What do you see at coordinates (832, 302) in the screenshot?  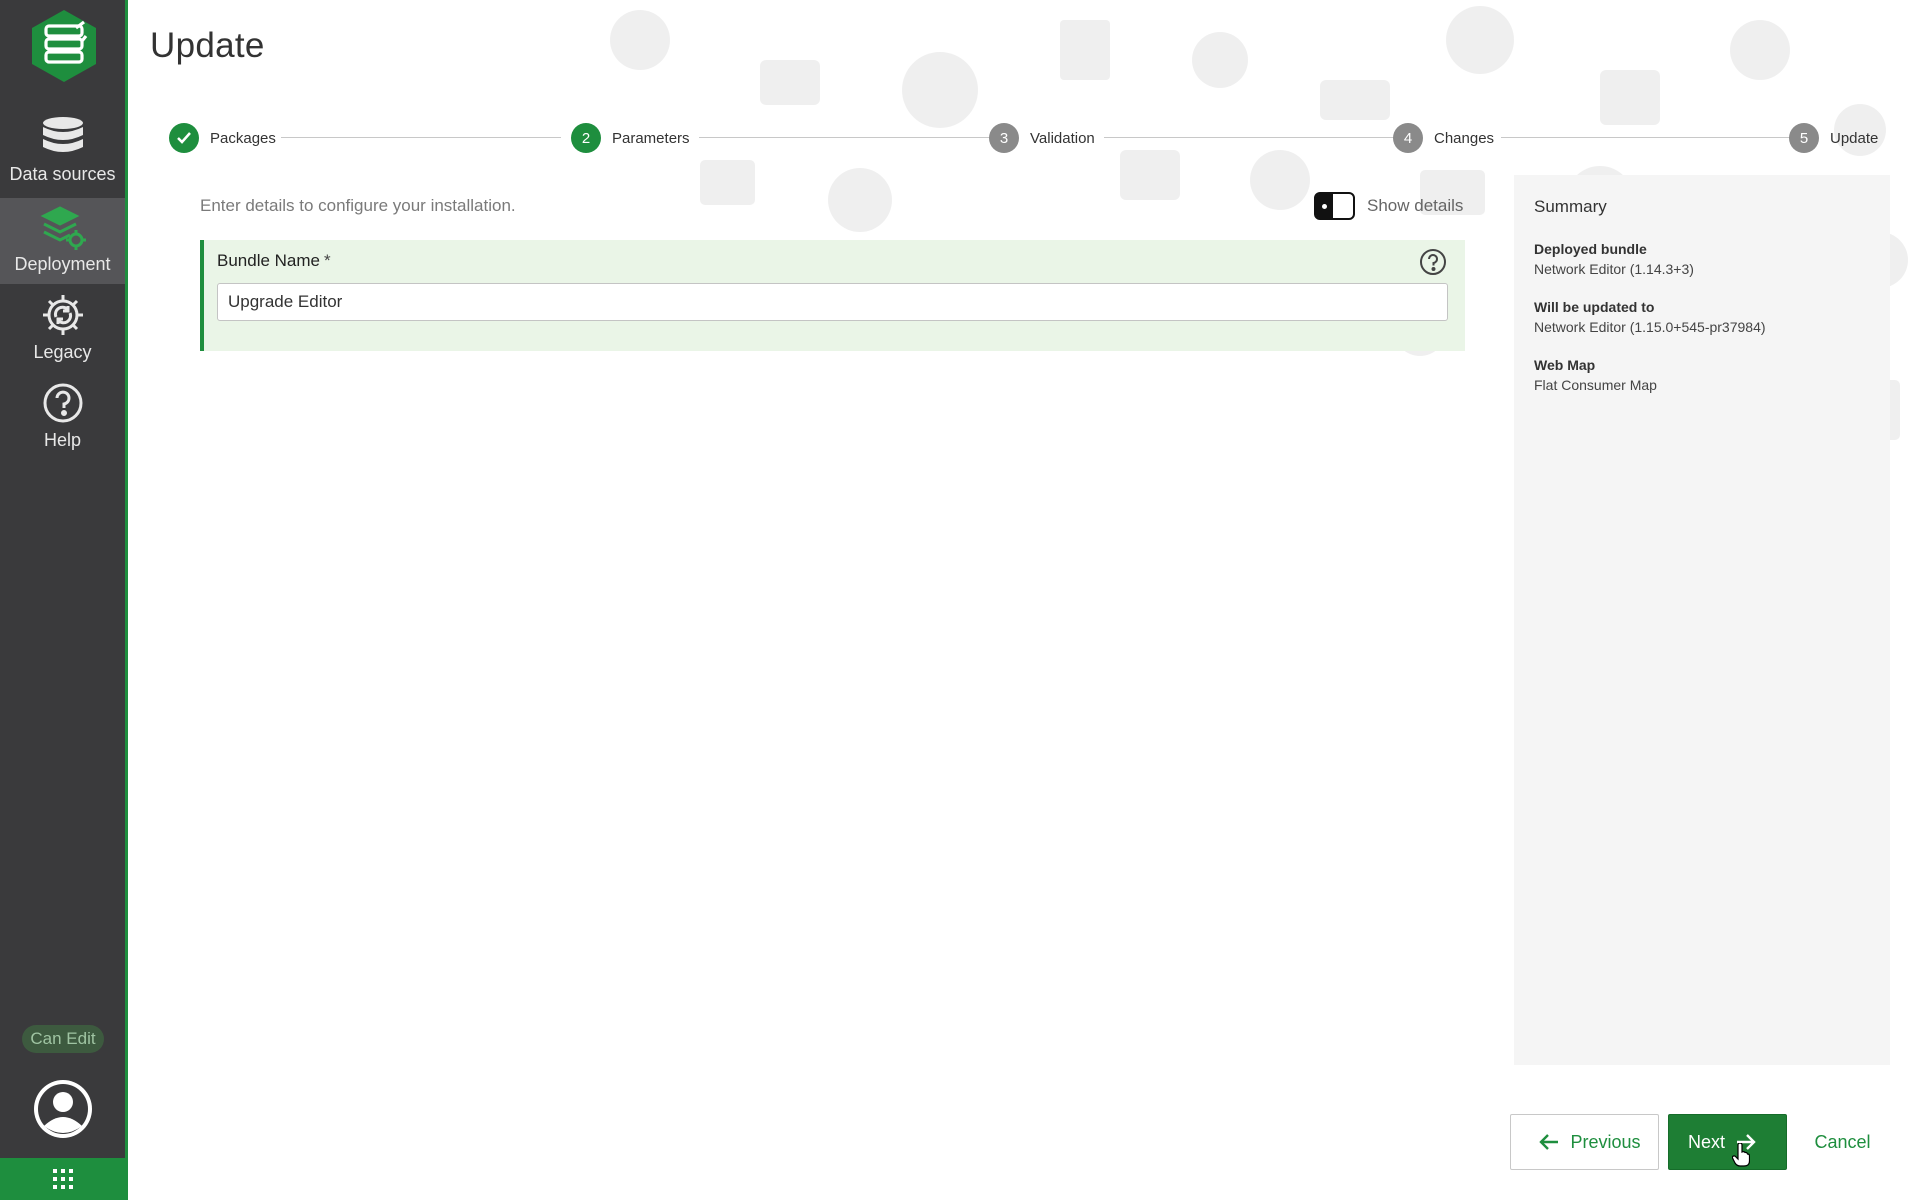 I see `bundle-name-input` at bounding box center [832, 302].